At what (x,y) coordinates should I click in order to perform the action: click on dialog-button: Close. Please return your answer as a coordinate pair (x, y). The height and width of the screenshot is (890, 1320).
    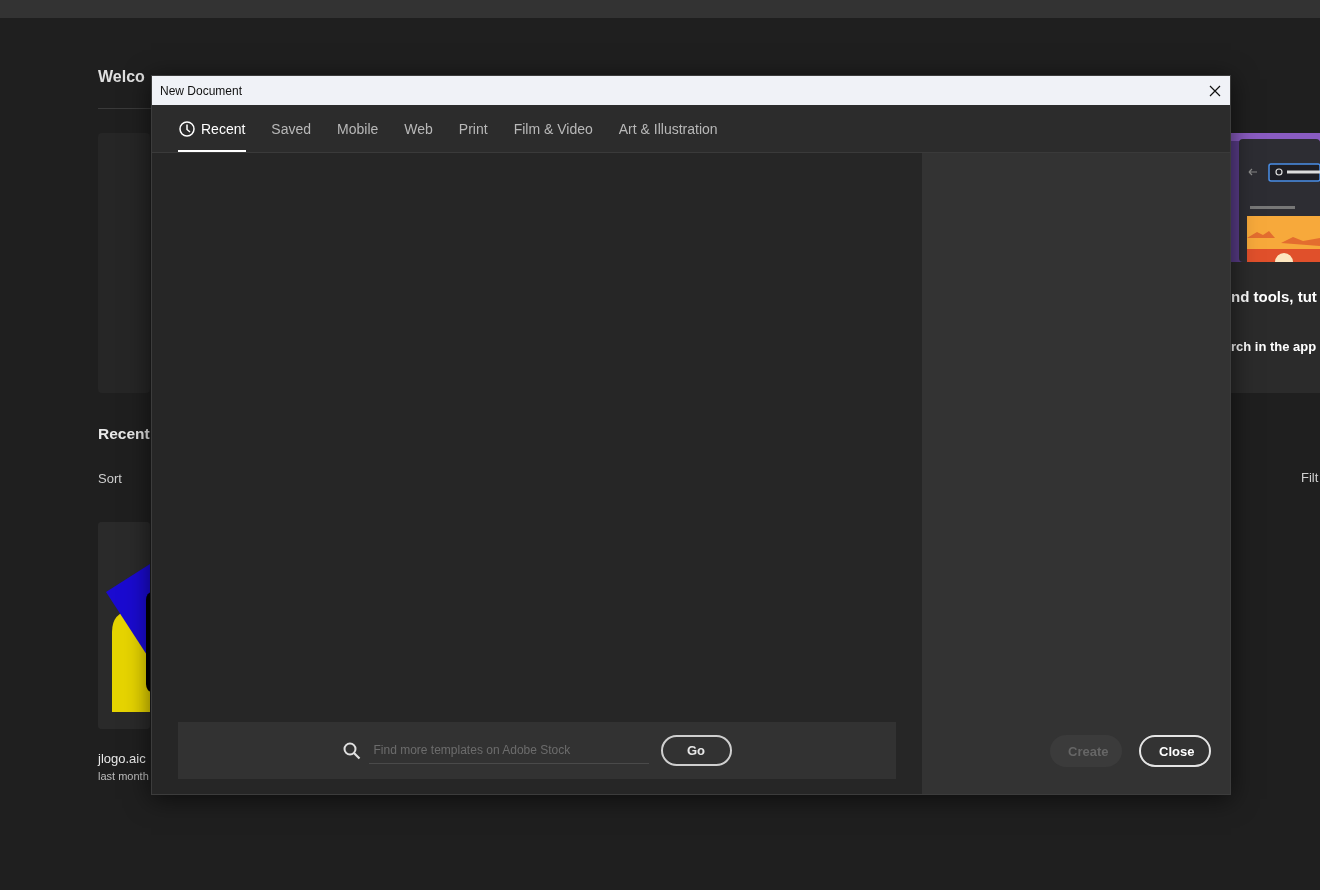
    Looking at the image, I should click on (1175, 751).